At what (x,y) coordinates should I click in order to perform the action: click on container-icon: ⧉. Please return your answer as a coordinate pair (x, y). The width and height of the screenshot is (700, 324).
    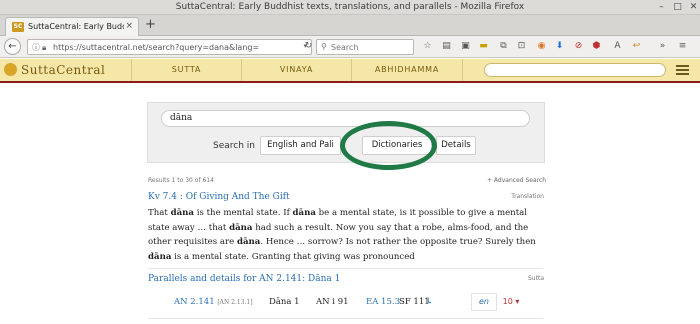
    Looking at the image, I should click on (503, 46).